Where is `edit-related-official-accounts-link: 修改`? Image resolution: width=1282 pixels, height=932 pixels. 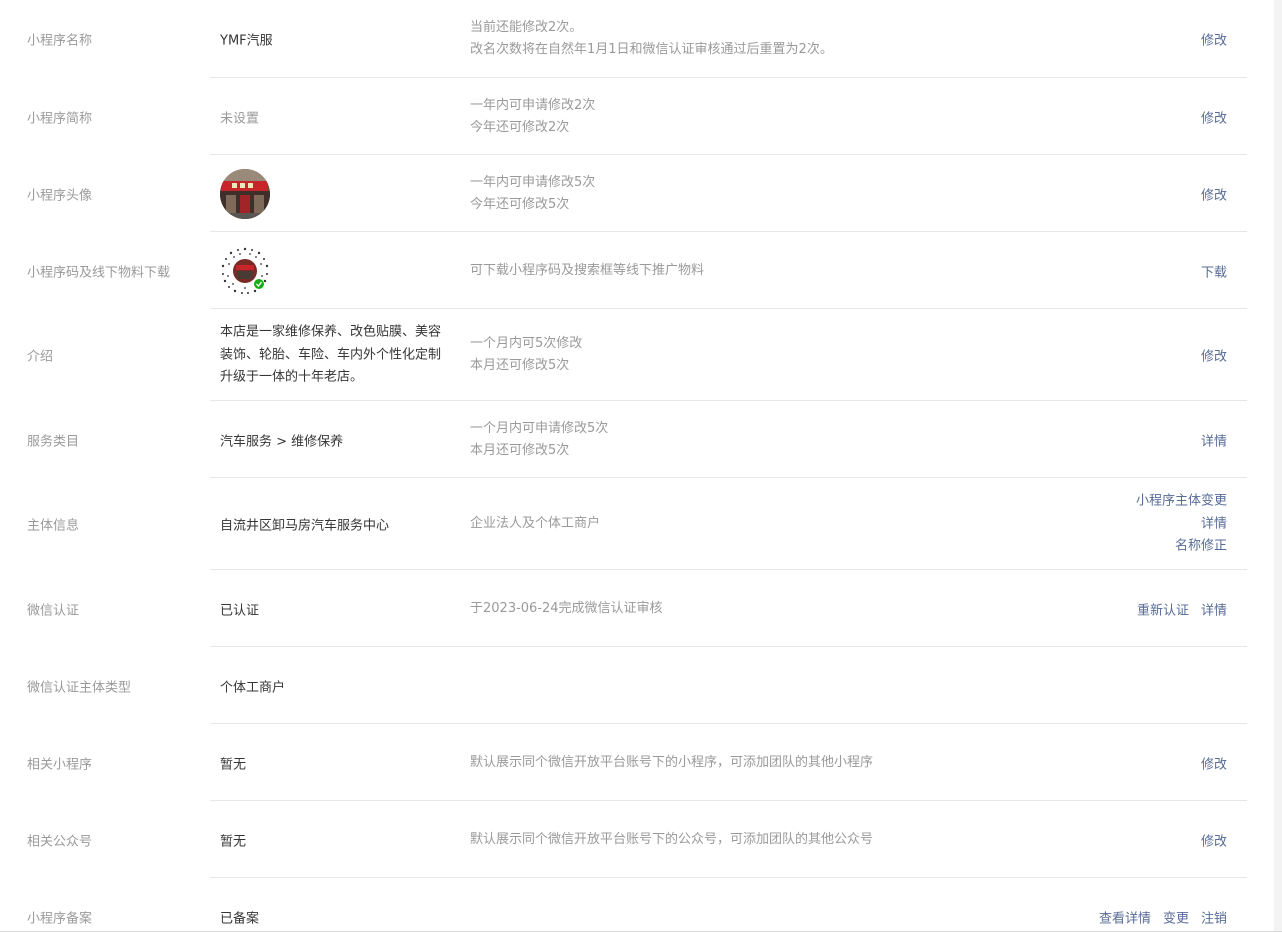
edit-related-official-accounts-link: 修改 is located at coordinates (1214, 841).